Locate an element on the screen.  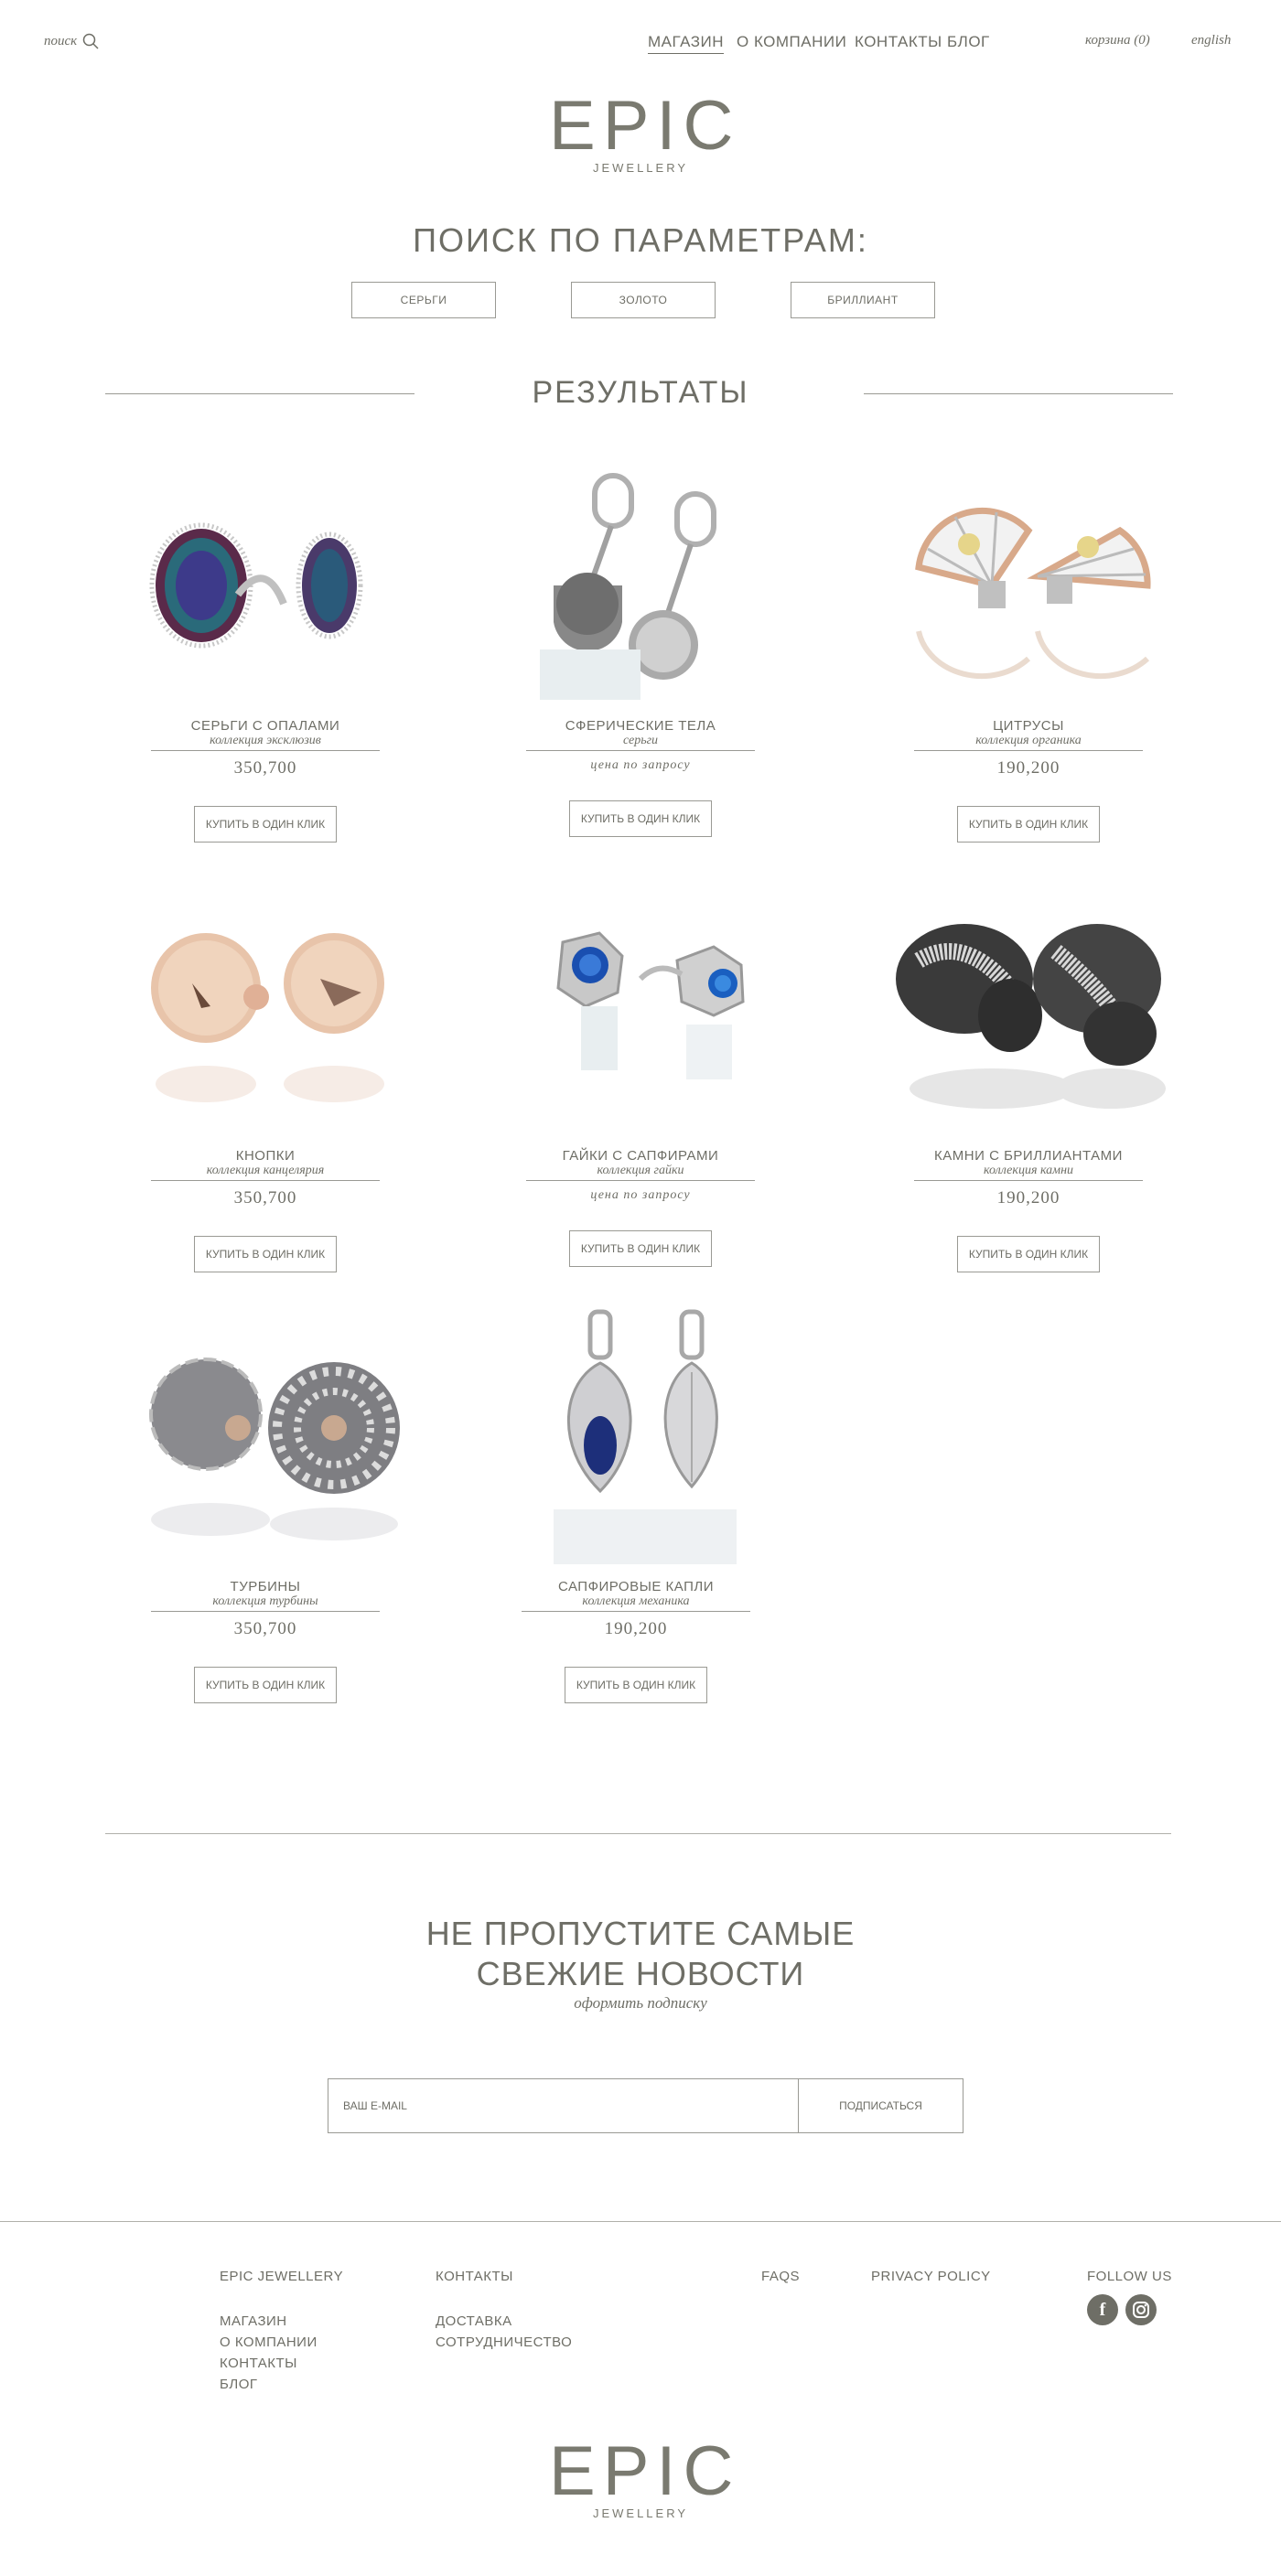
filter-gold: ЗОЛОТО is located at coordinates (644, 300).